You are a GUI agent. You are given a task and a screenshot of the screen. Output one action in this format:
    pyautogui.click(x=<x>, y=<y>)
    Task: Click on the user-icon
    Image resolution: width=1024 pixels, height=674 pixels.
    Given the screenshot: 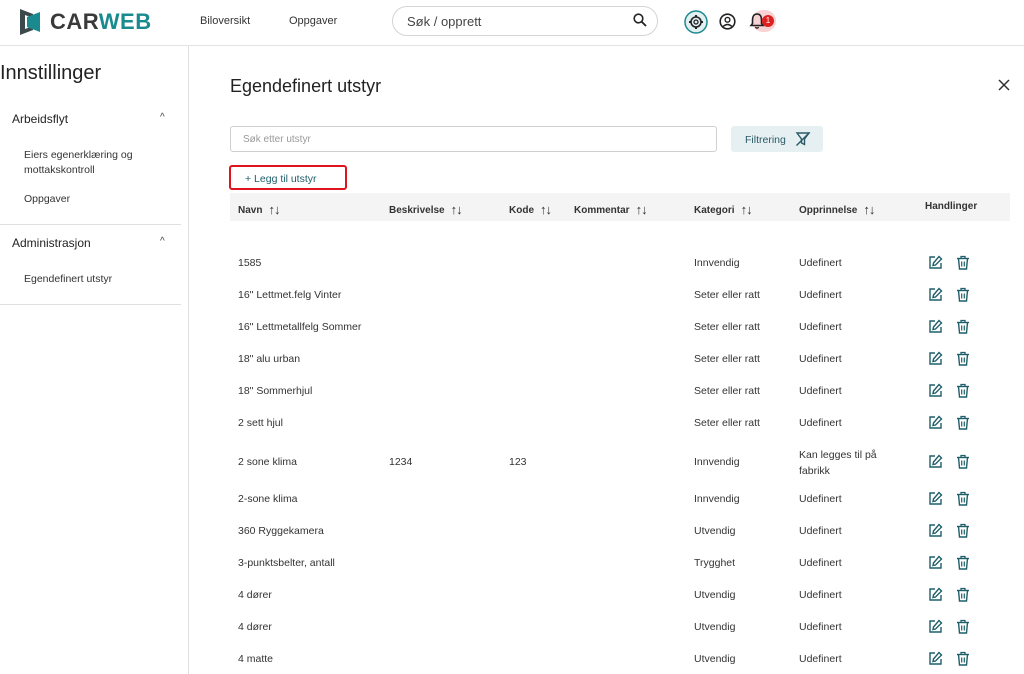 What is the action you would take?
    pyautogui.click(x=727, y=24)
    